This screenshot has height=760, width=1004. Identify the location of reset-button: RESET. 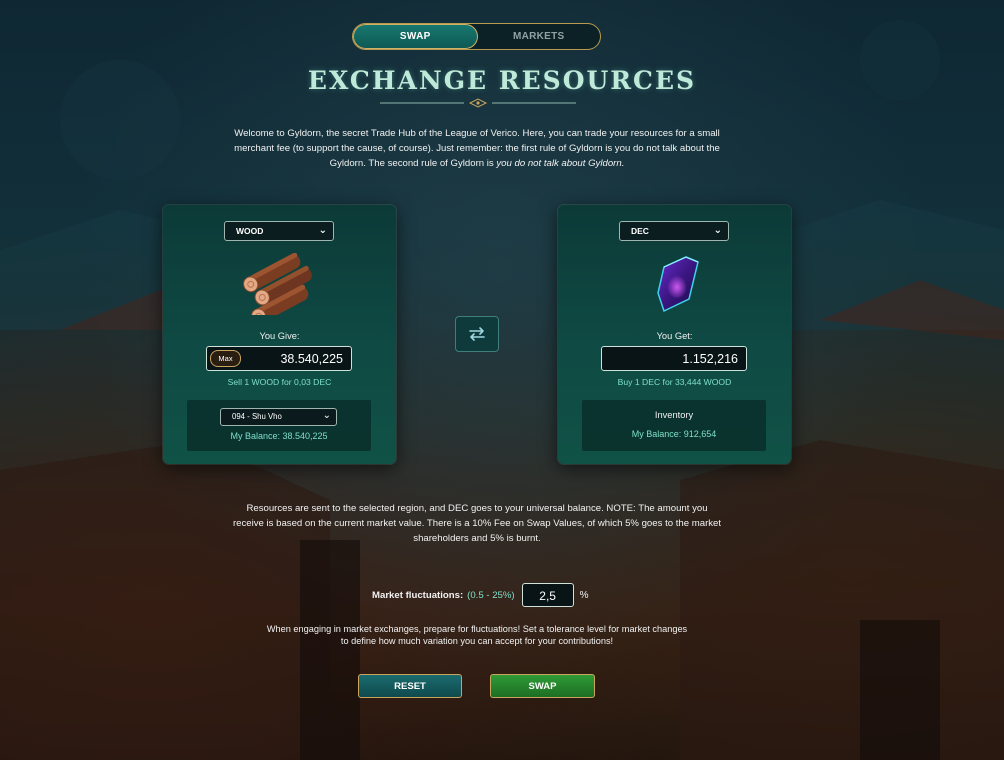
(410, 686).